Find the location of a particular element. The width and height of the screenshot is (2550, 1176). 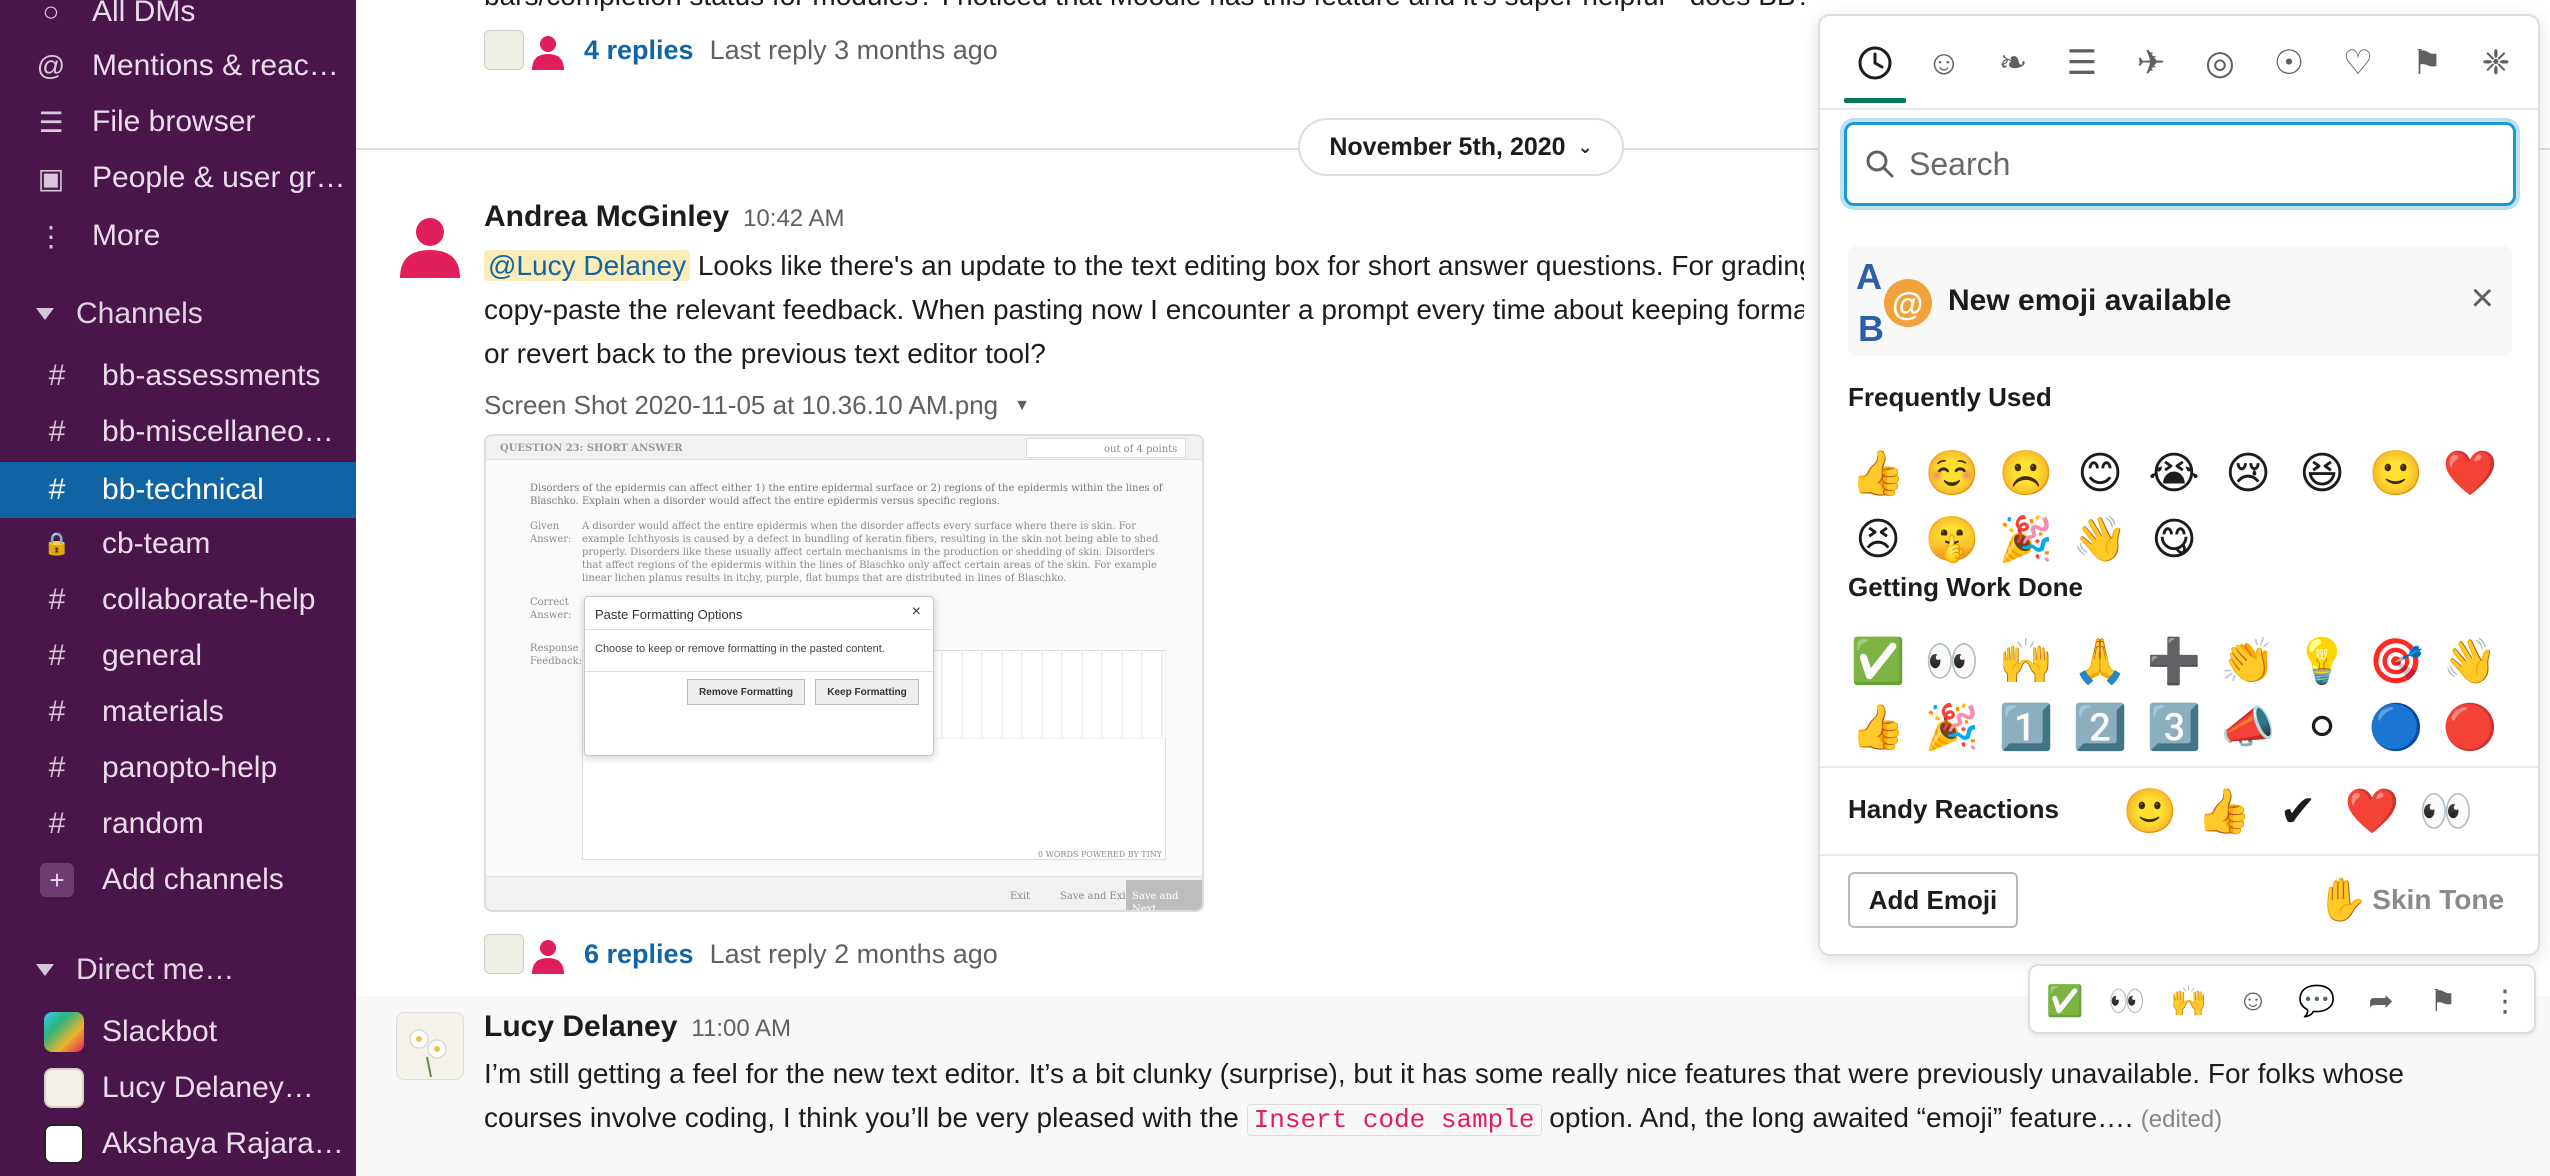

message-author: Andrea McGinley is located at coordinates (606, 217).